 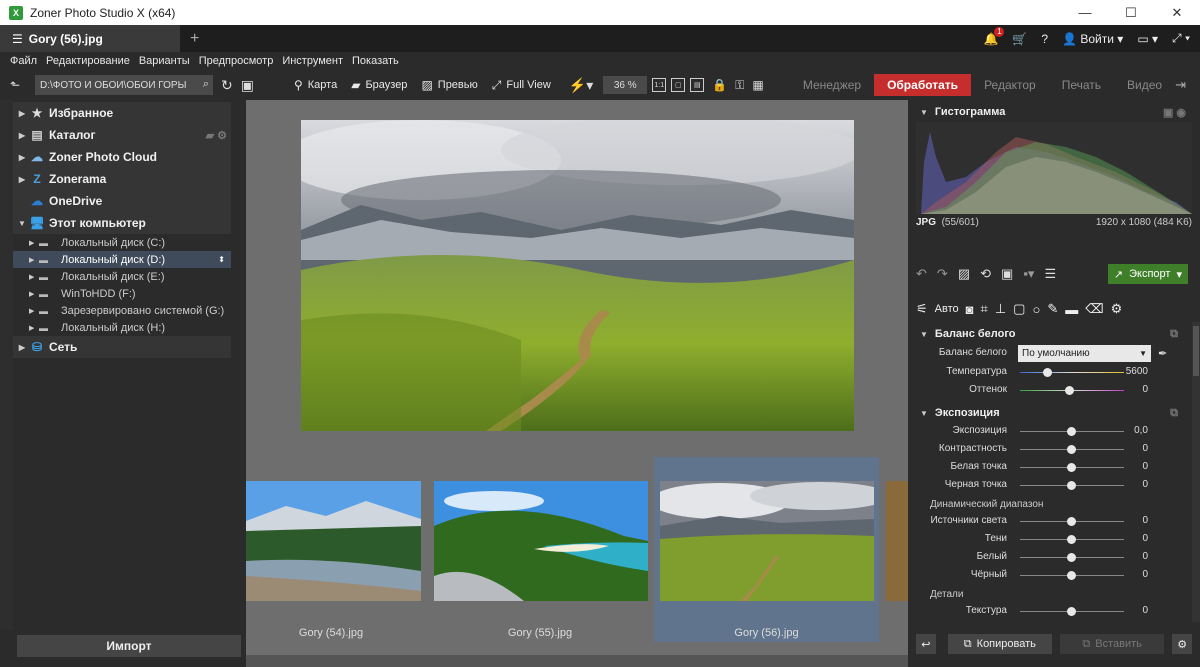 What do you see at coordinates (1047, 372) in the screenshot?
I see `temperature-knob` at bounding box center [1047, 372].